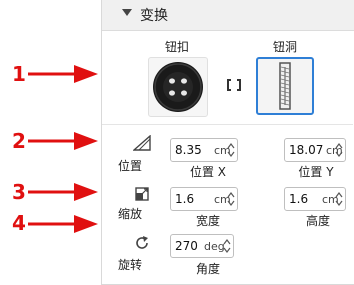 The width and height of the screenshot is (354, 285). Describe the element at coordinates (231, 199) in the screenshot. I see `scale-width-stepper-icon` at that location.